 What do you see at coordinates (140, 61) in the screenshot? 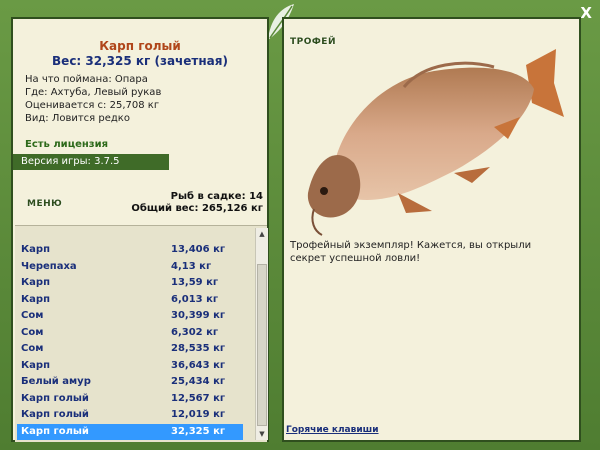
I see `fish-weight: Вес: 32,325 кг (зачетная)` at bounding box center [140, 61].